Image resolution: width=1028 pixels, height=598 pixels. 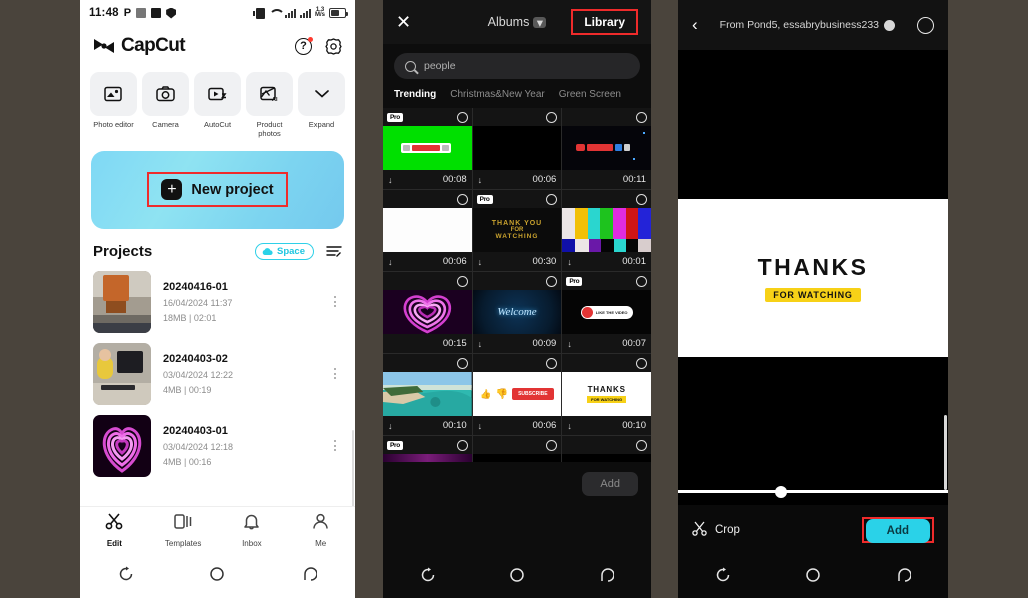 What do you see at coordinates (945, 452) in the screenshot?
I see `scrollbar` at bounding box center [945, 452].